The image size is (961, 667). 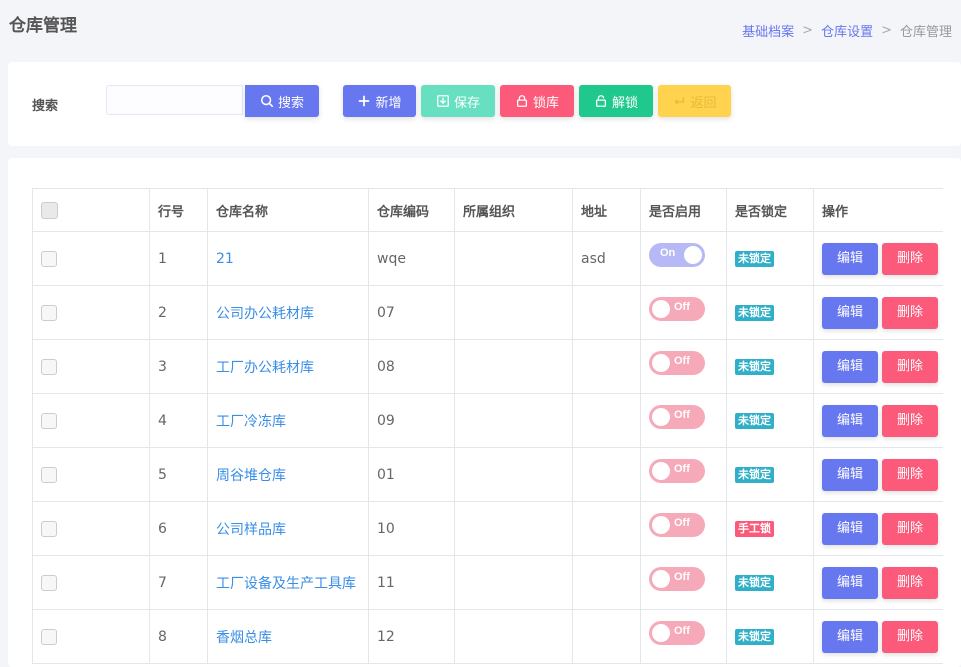 I want to click on warehouse-code: 07, so click(x=411, y=312).